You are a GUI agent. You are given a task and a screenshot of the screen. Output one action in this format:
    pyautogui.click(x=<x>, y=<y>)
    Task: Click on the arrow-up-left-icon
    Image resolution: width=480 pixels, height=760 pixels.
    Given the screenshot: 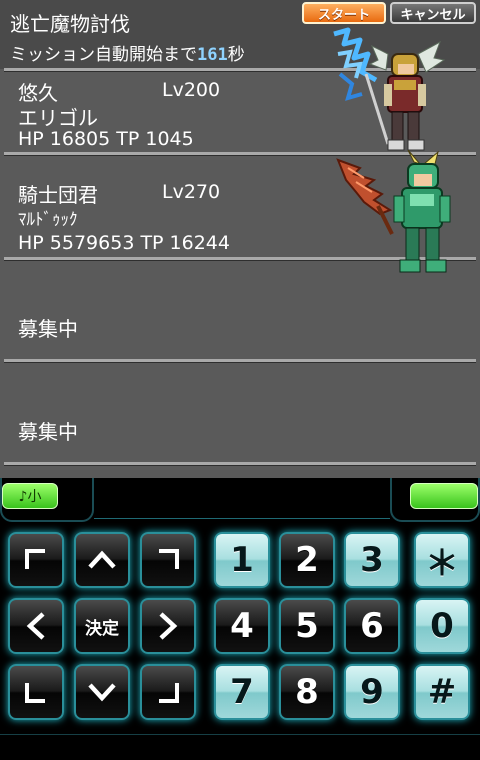 What is the action you would take?
    pyautogui.click(x=35, y=559)
    